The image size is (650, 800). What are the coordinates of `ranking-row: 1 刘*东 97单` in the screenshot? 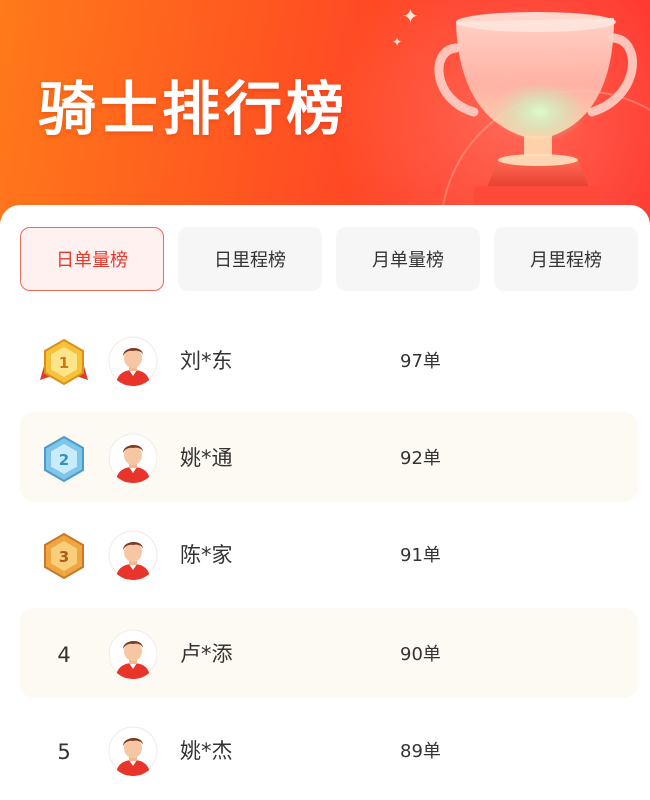 It's located at (329, 360).